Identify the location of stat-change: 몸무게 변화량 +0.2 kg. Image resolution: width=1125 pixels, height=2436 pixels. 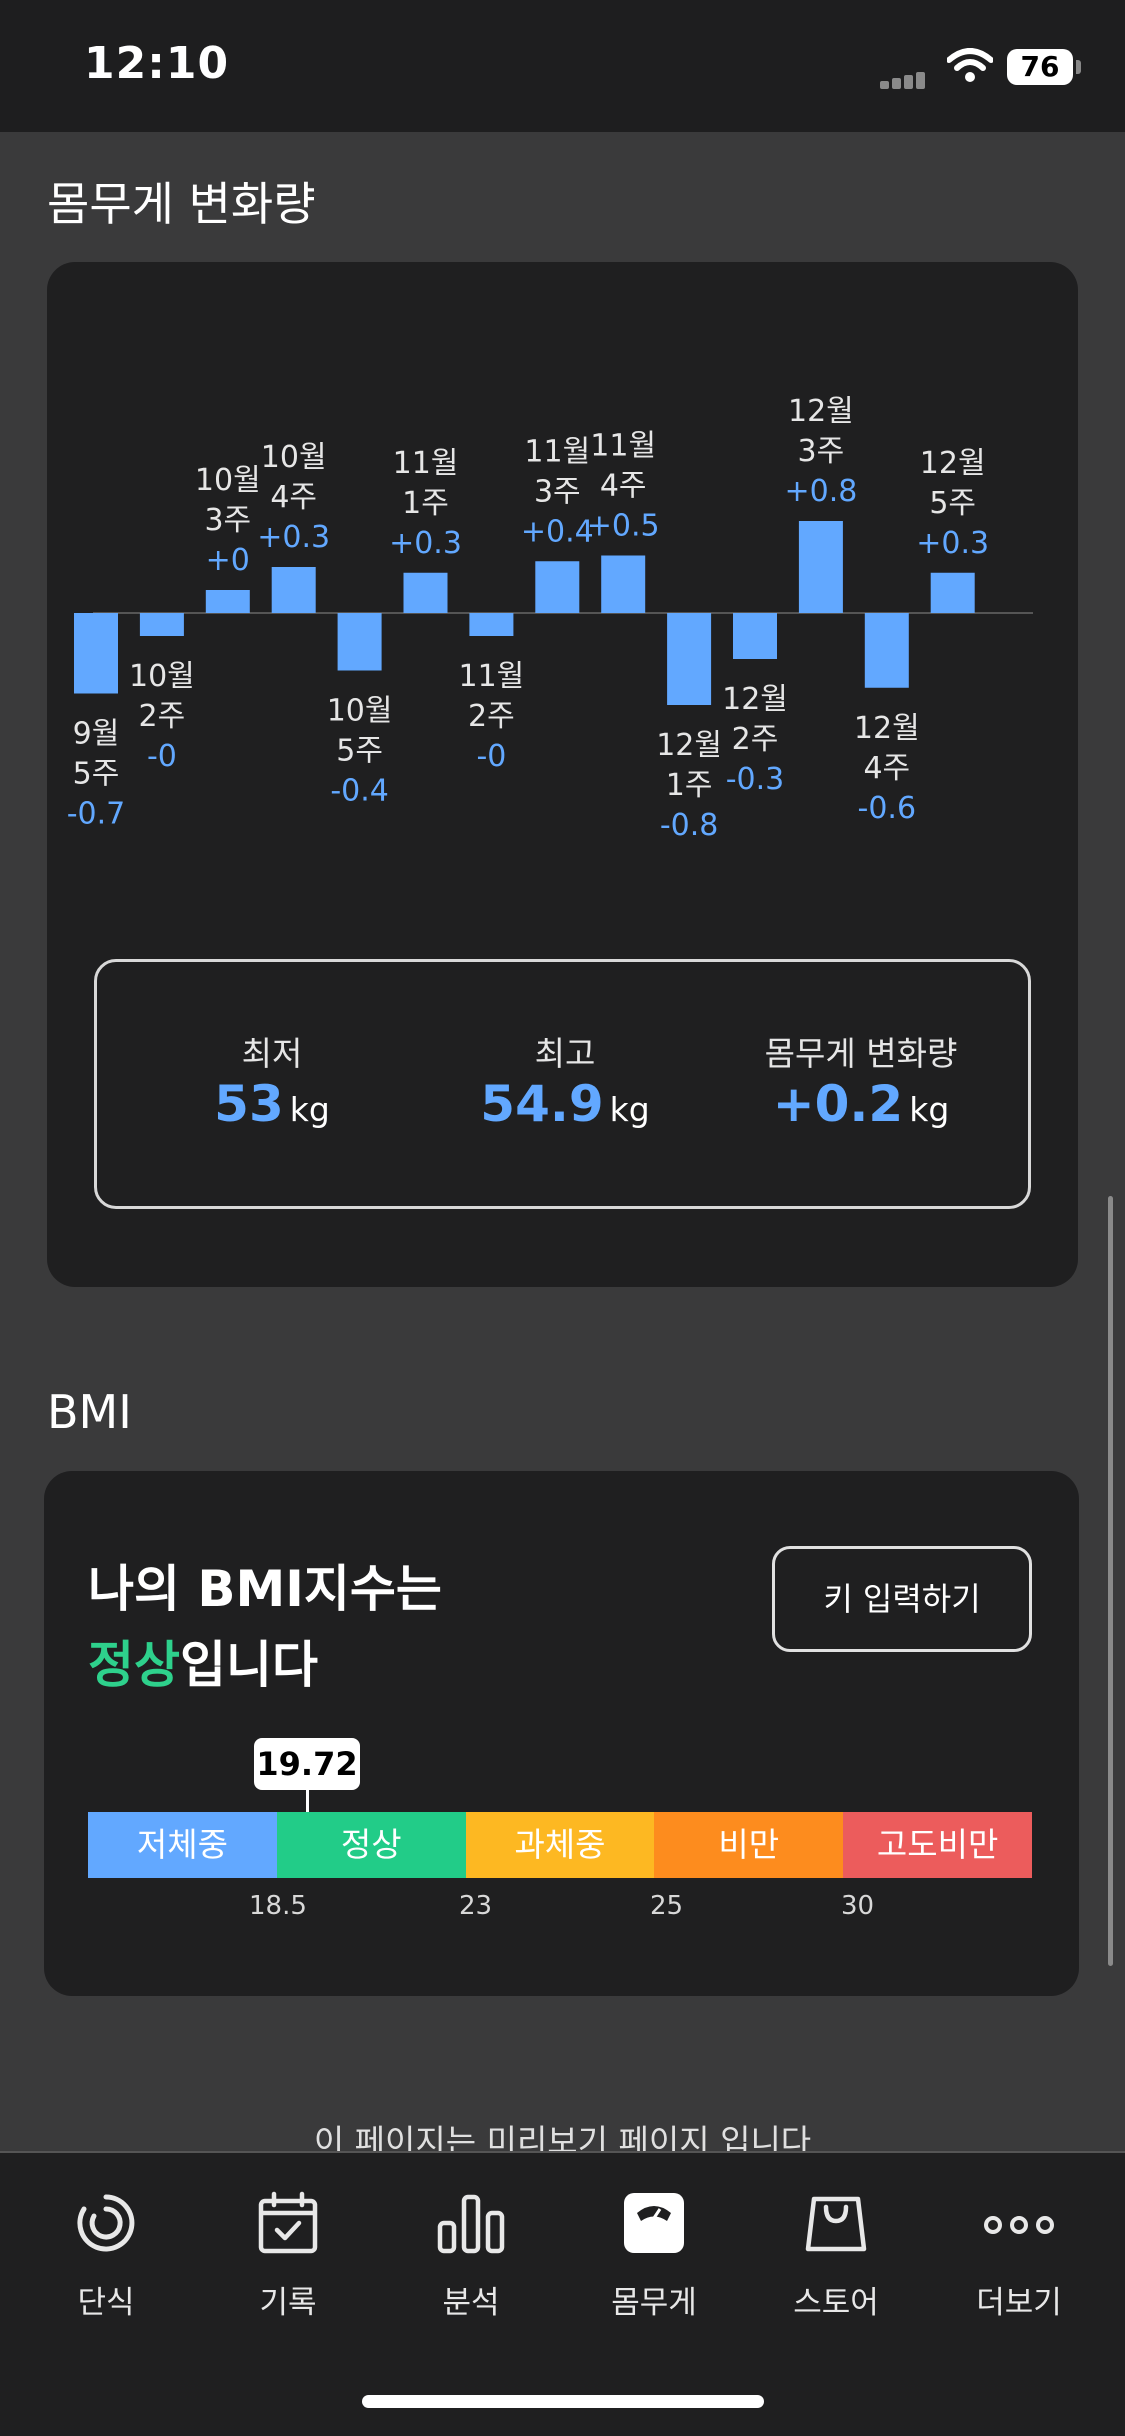
(861, 1080).